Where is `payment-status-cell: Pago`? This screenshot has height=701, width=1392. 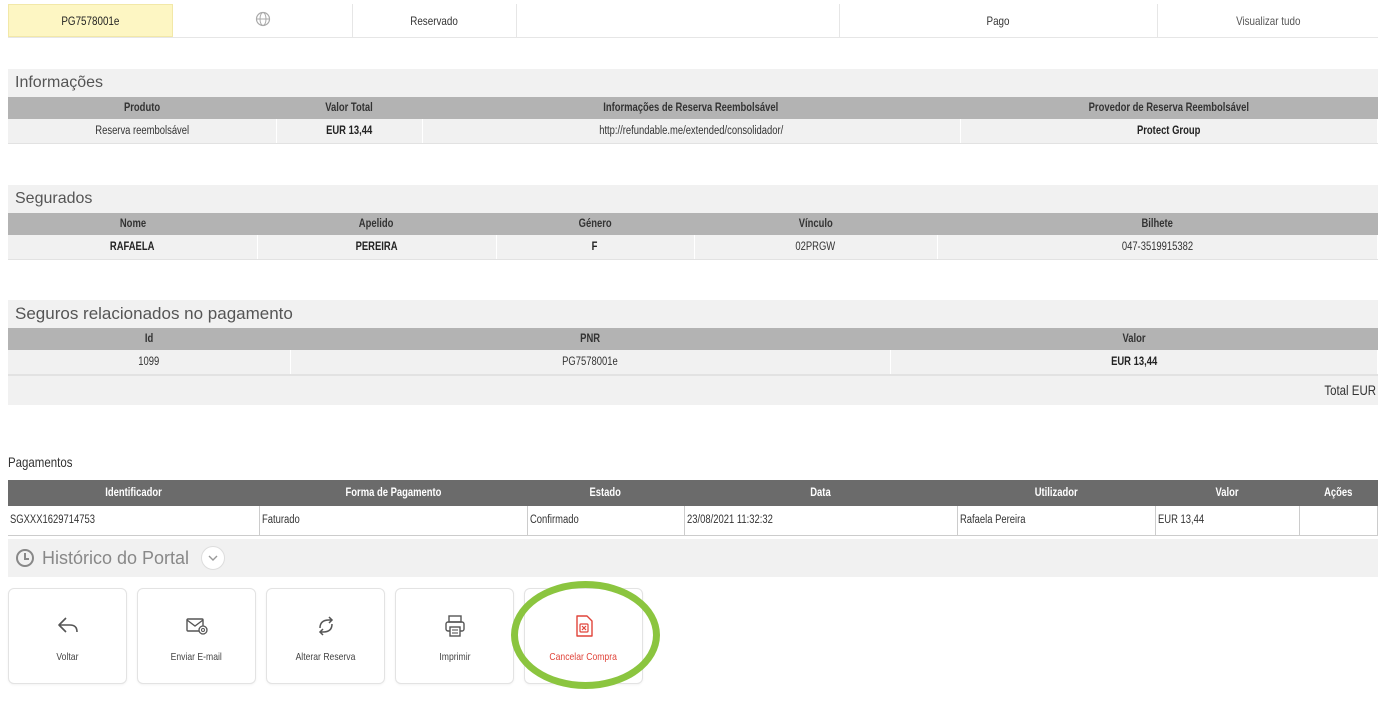
payment-status-cell: Pago is located at coordinates (999, 20).